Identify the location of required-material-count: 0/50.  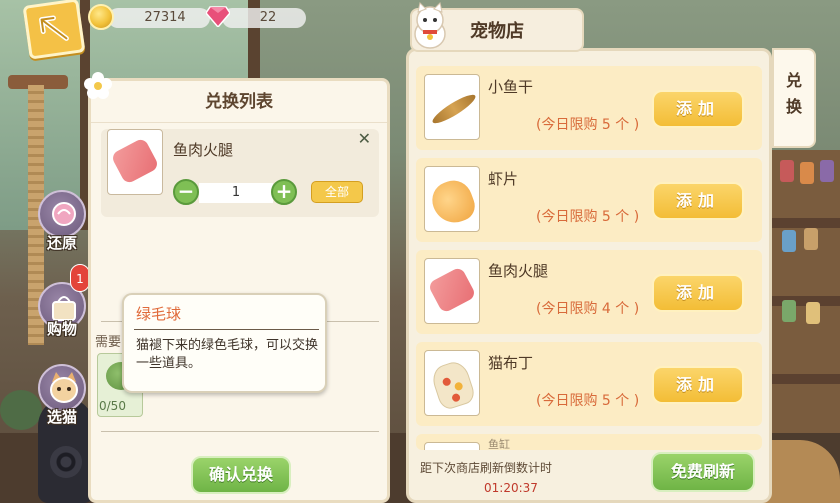
(112, 406).